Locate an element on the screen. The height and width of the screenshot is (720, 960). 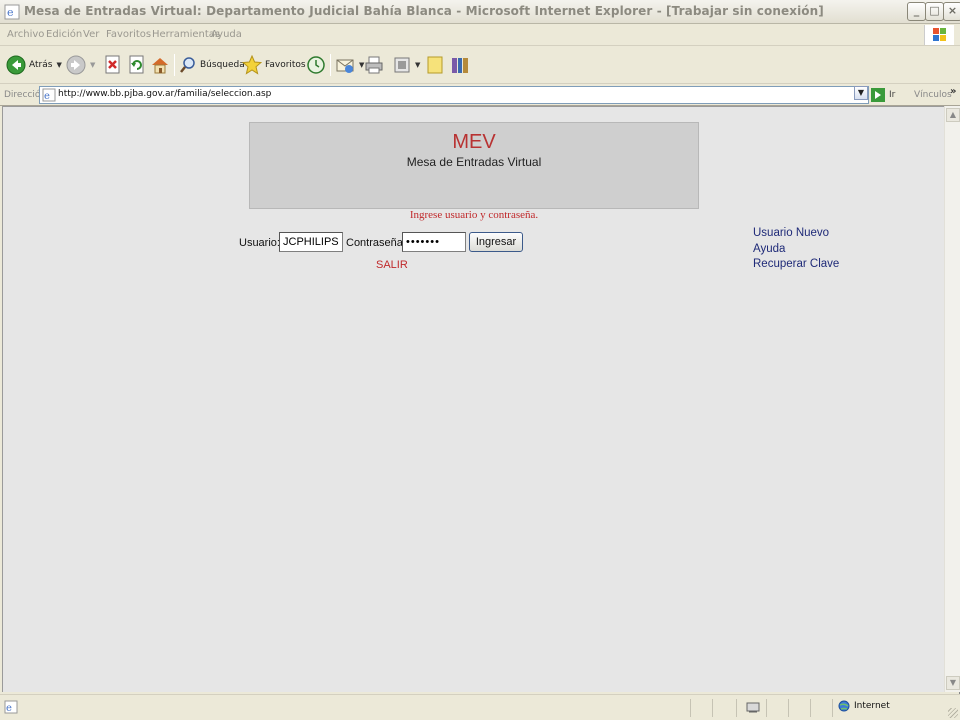
star-icon is located at coordinates (252, 65).